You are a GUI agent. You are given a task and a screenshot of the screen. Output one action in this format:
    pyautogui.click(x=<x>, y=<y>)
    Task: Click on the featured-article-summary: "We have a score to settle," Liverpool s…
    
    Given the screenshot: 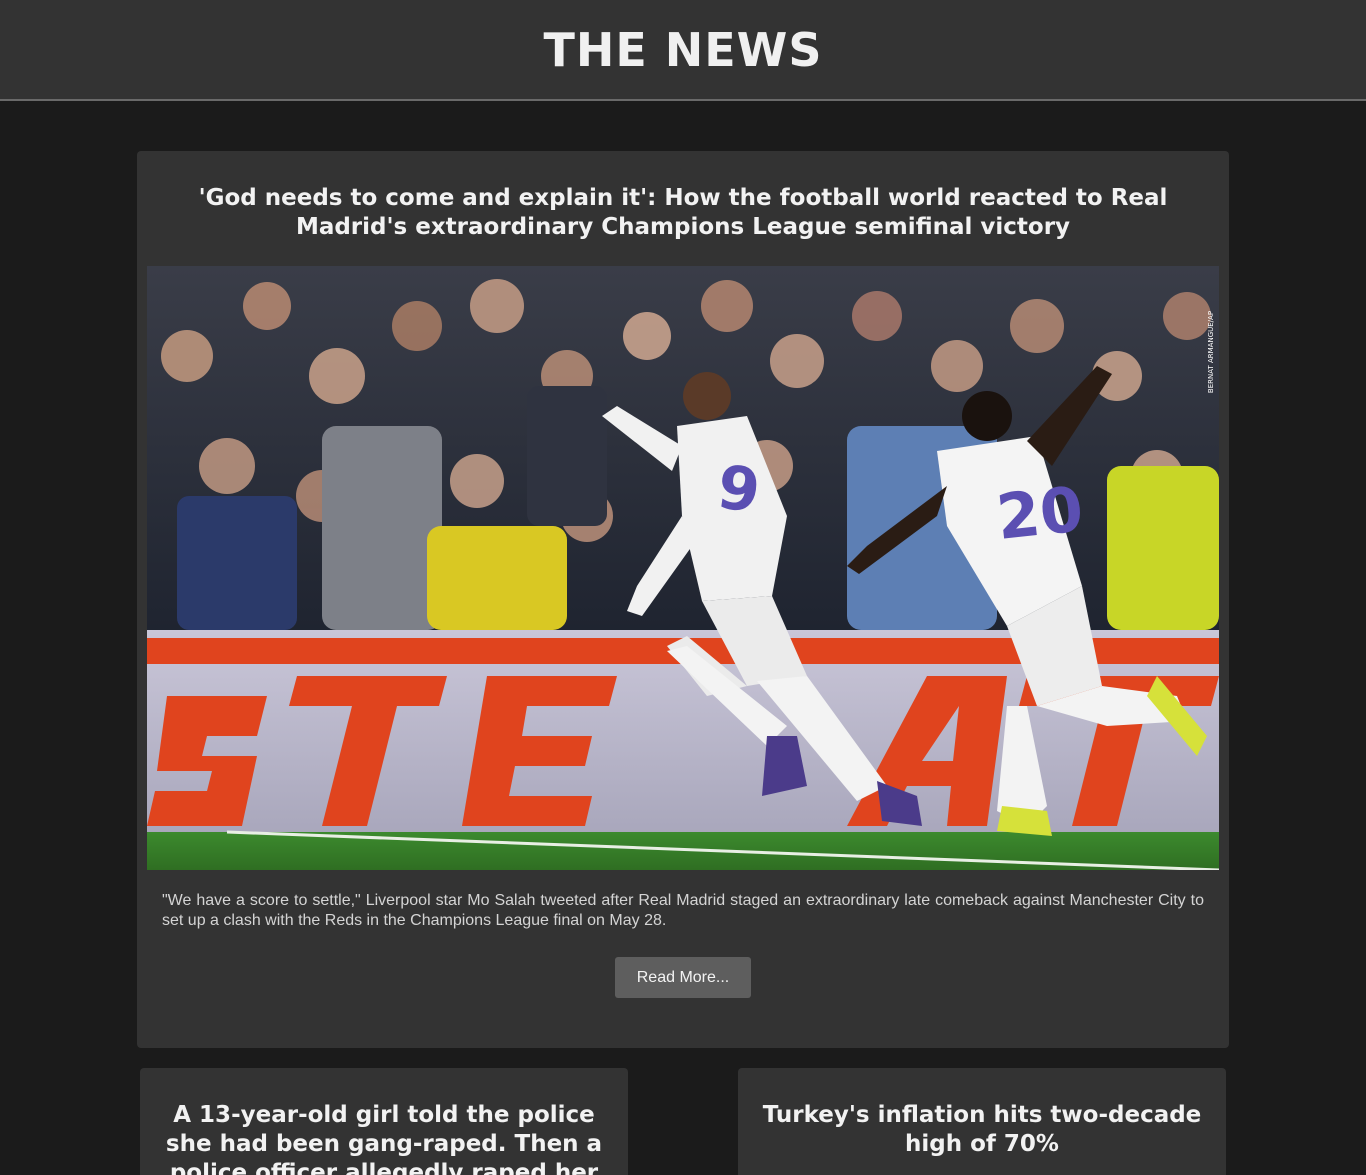 What is the action you would take?
    pyautogui.click(x=683, y=910)
    